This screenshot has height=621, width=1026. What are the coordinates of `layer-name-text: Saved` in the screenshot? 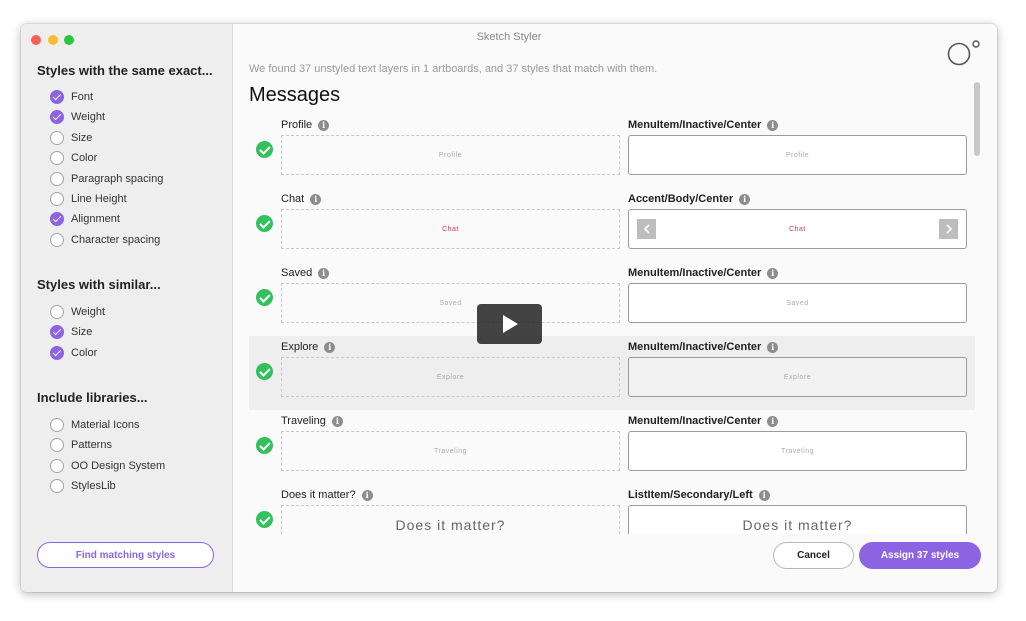 It's located at (297, 273).